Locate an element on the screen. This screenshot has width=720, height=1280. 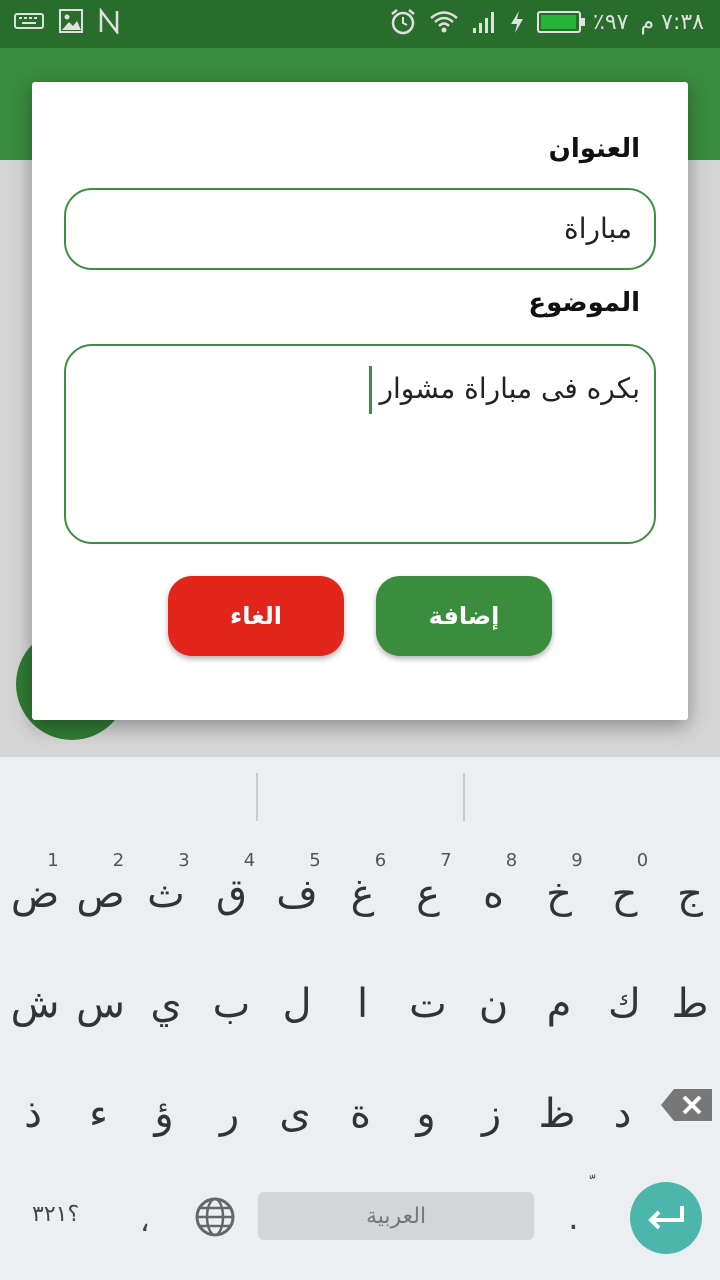
symbols-key: ؟٣٢١ is located at coordinates (55, 1214).